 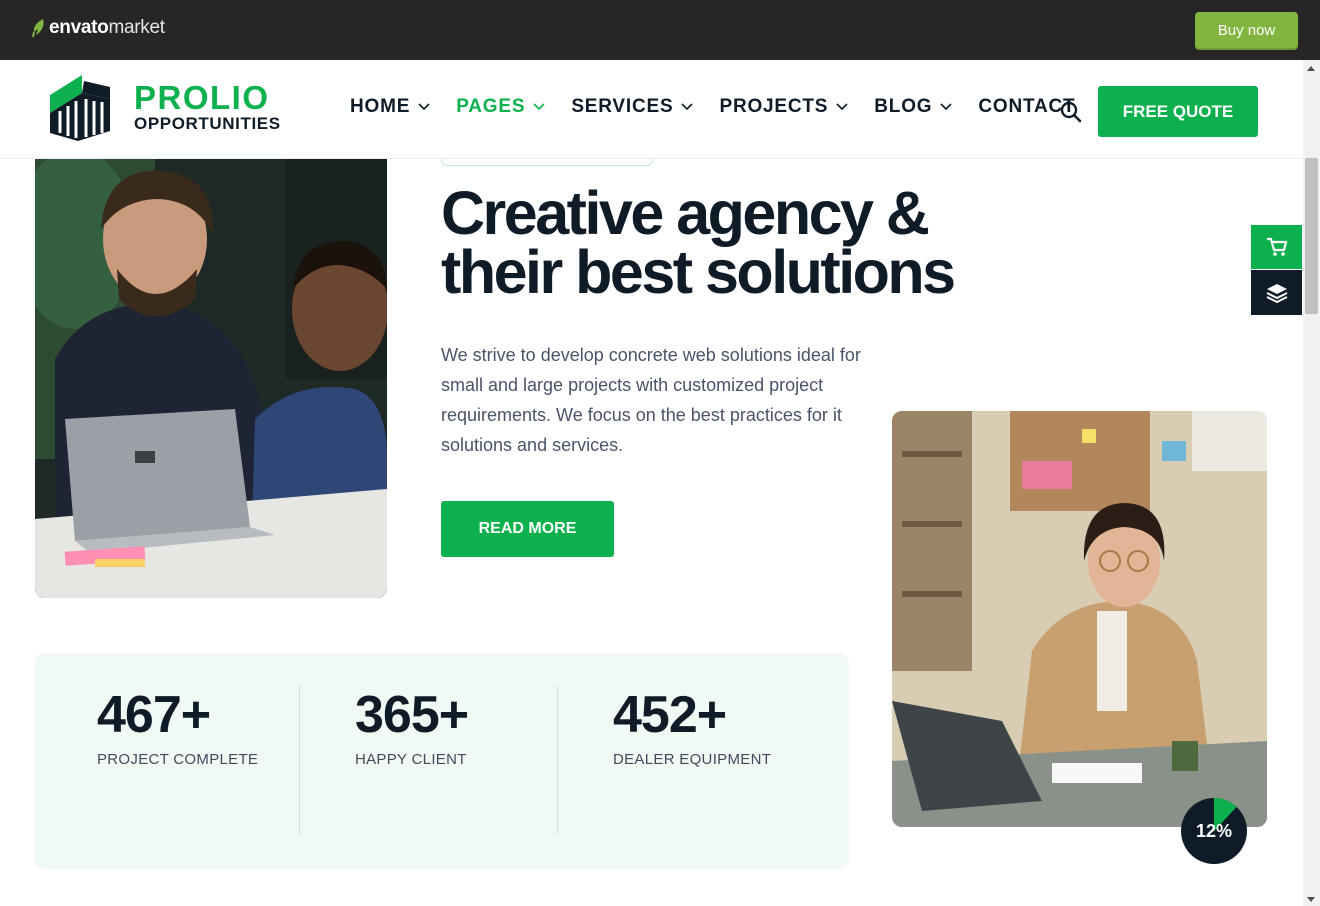 I want to click on nav-item-blog: BLOG, so click(x=913, y=107).